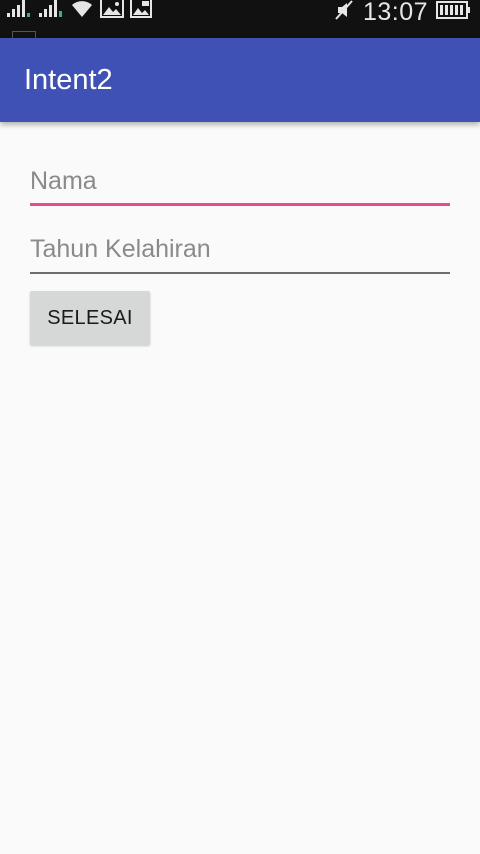 The width and height of the screenshot is (480, 854). Describe the element at coordinates (240, 204) in the screenshot. I see `nama-underline` at that location.